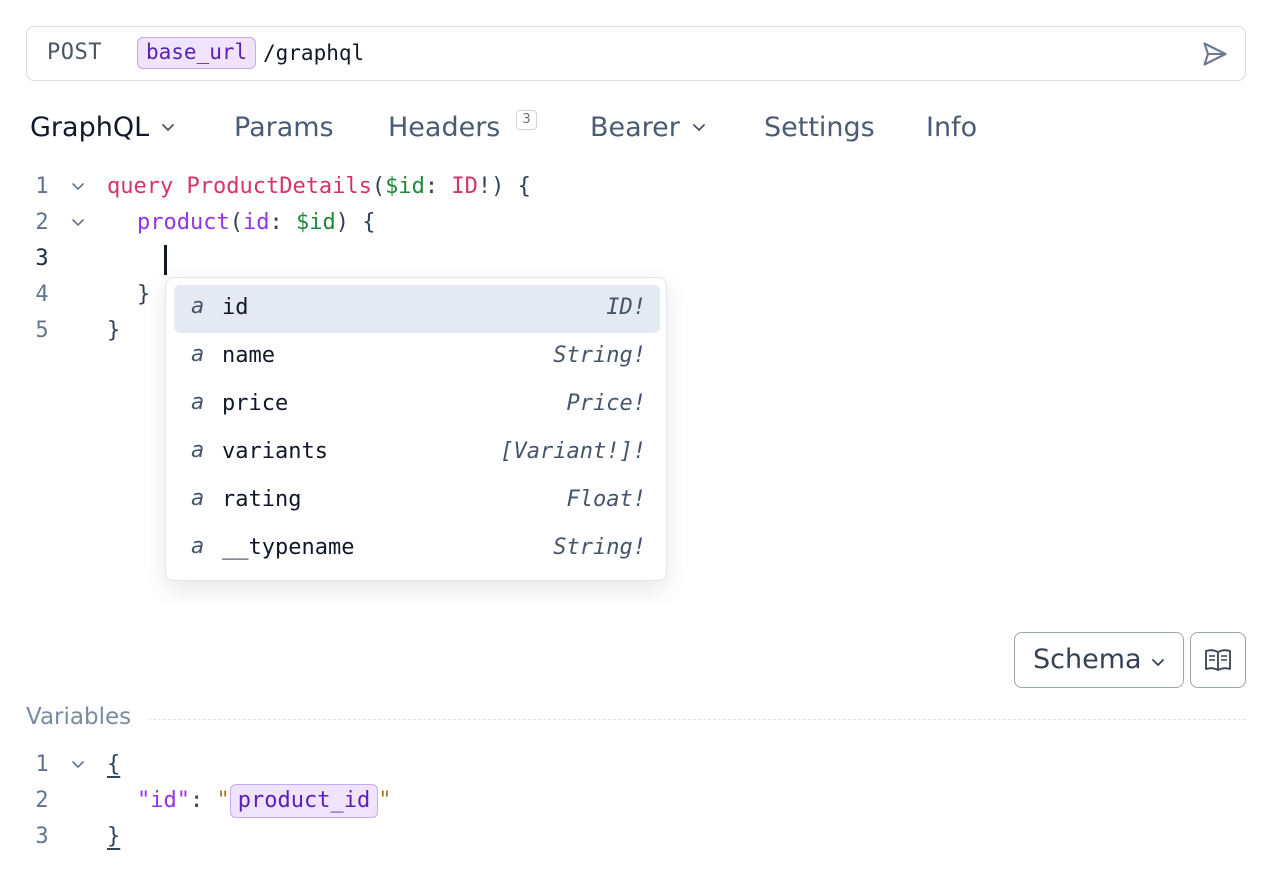 The width and height of the screenshot is (1272, 880). I want to click on tab-graphql: GraphQL, so click(102, 128).